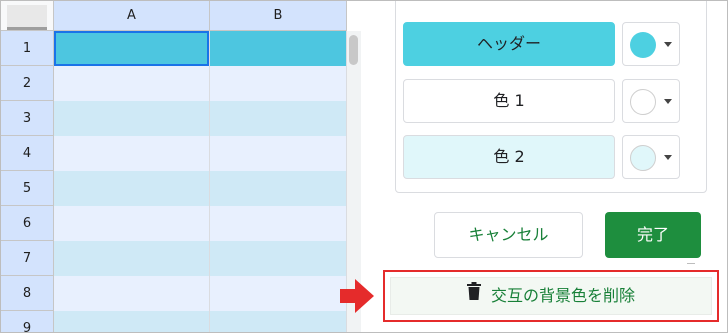  I want to click on header-style-row: ヘッダー, so click(552, 44).